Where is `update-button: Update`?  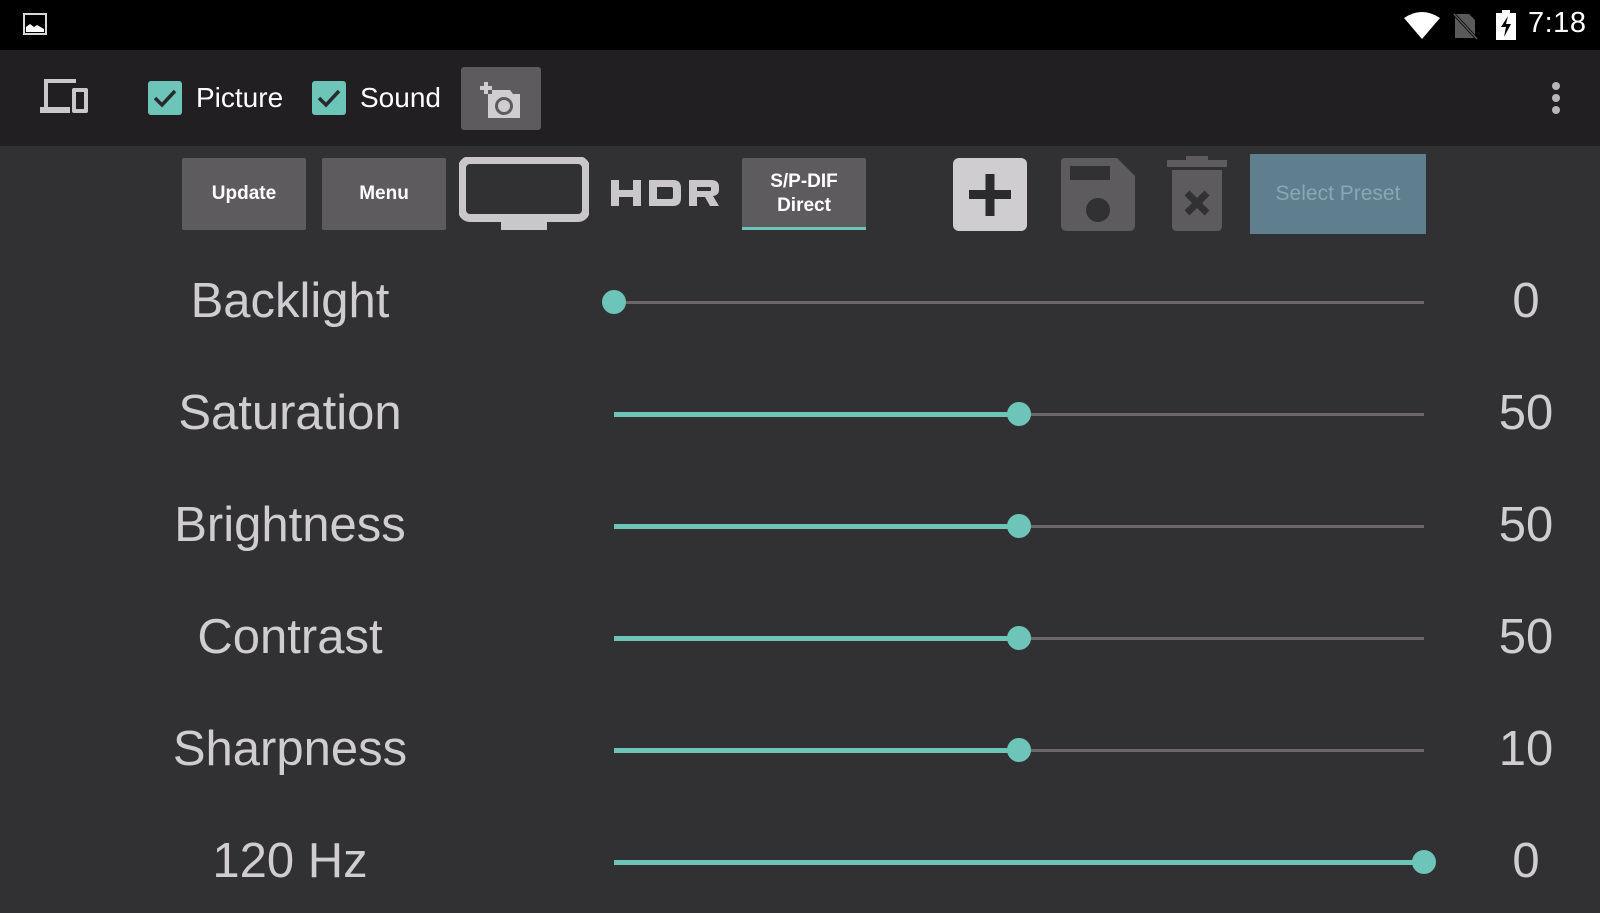 update-button: Update is located at coordinates (244, 194).